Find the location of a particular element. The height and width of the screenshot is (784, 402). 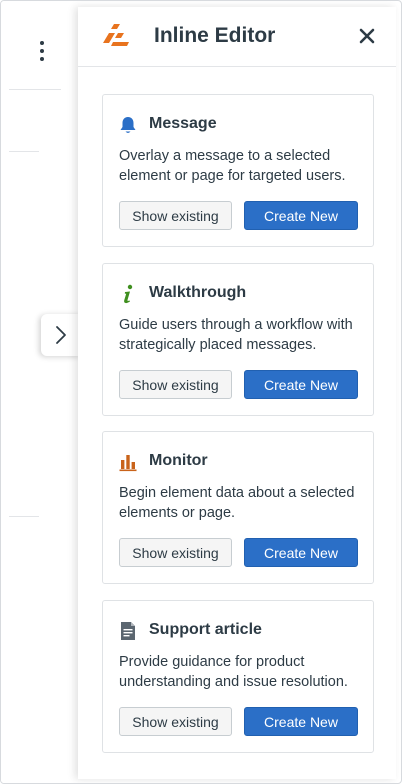

panel-header: Inline Editor is located at coordinates (237, 37).